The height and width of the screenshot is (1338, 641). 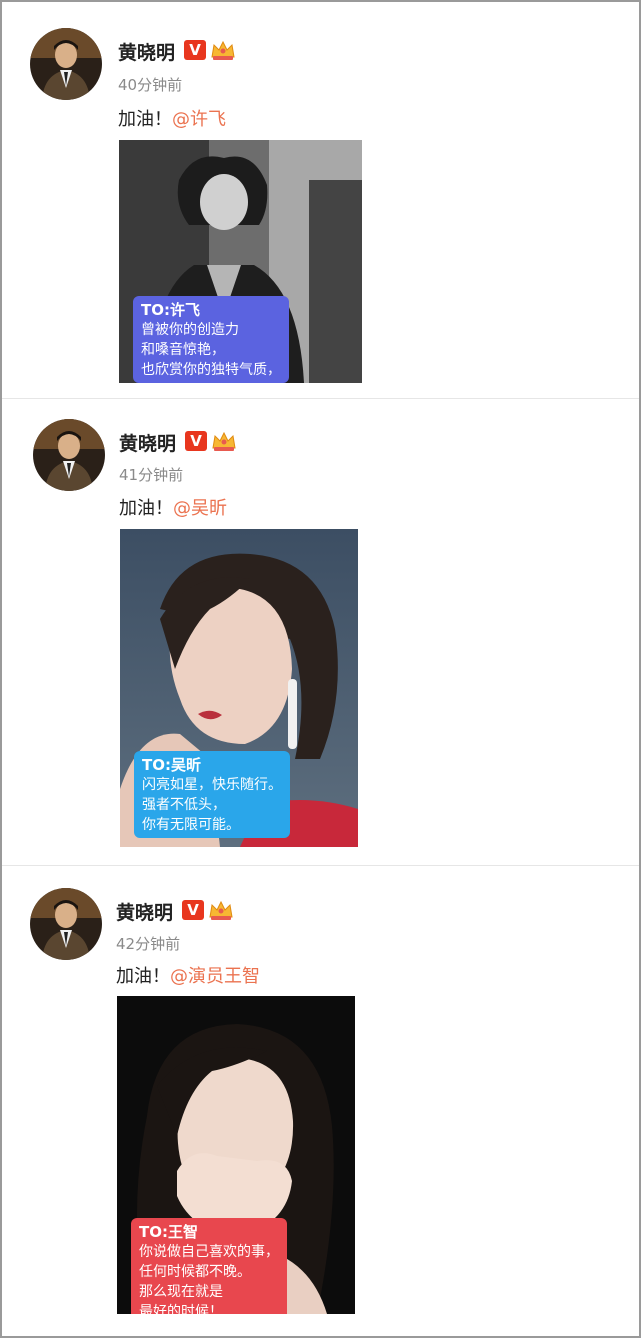 What do you see at coordinates (212, 794) in the screenshot?
I see `message-card: TO:吴昕 闪亮如星，快乐随行。 强者不低头， 你有无限可能。` at bounding box center [212, 794].